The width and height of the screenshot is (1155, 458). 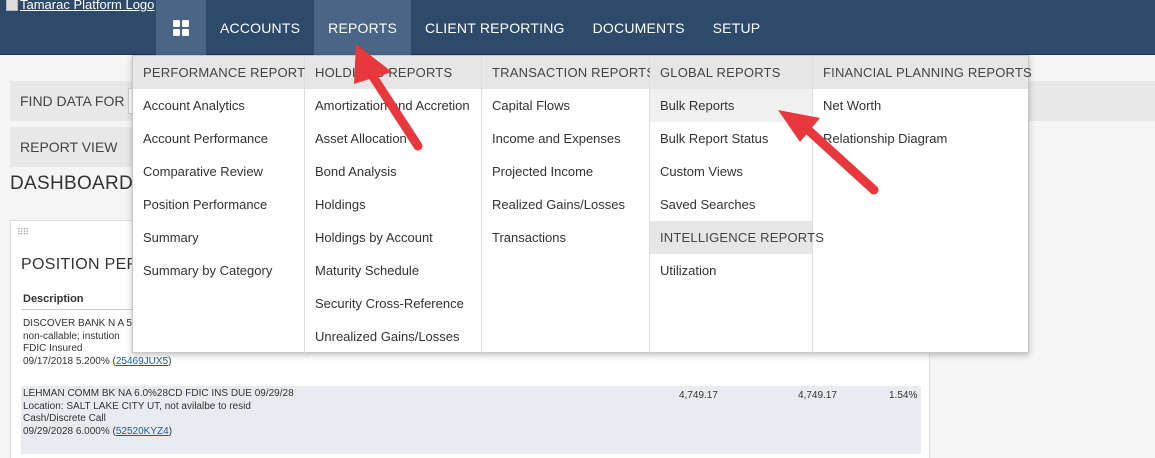 What do you see at coordinates (393, 171) in the screenshot?
I see `menu-item-bond-analysis: Bond Analysis` at bounding box center [393, 171].